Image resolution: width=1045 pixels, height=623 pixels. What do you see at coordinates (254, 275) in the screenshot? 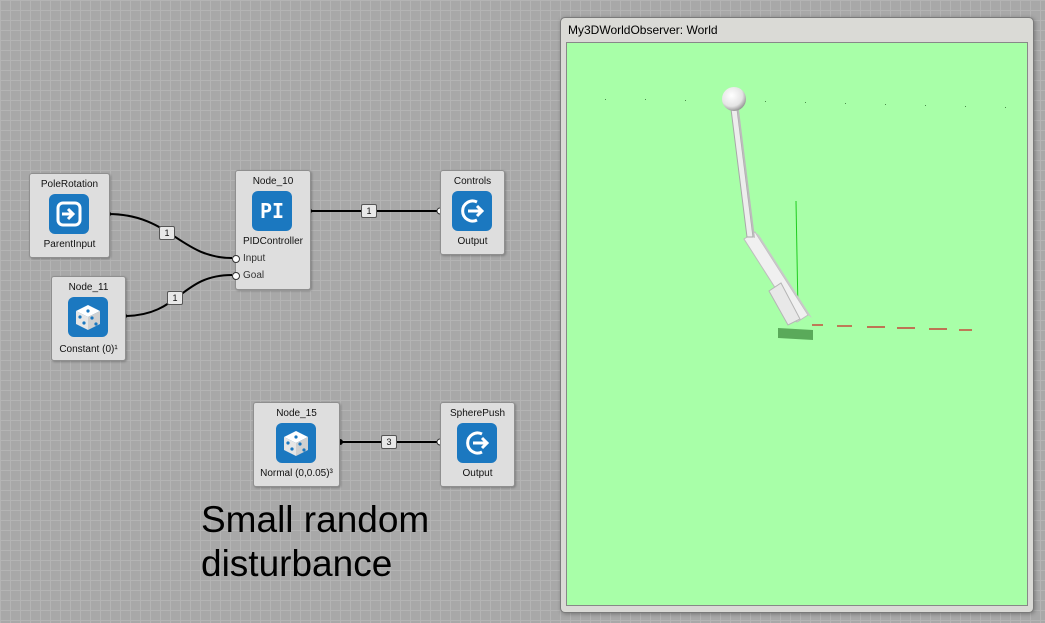
I see `port-label: Goal` at bounding box center [254, 275].